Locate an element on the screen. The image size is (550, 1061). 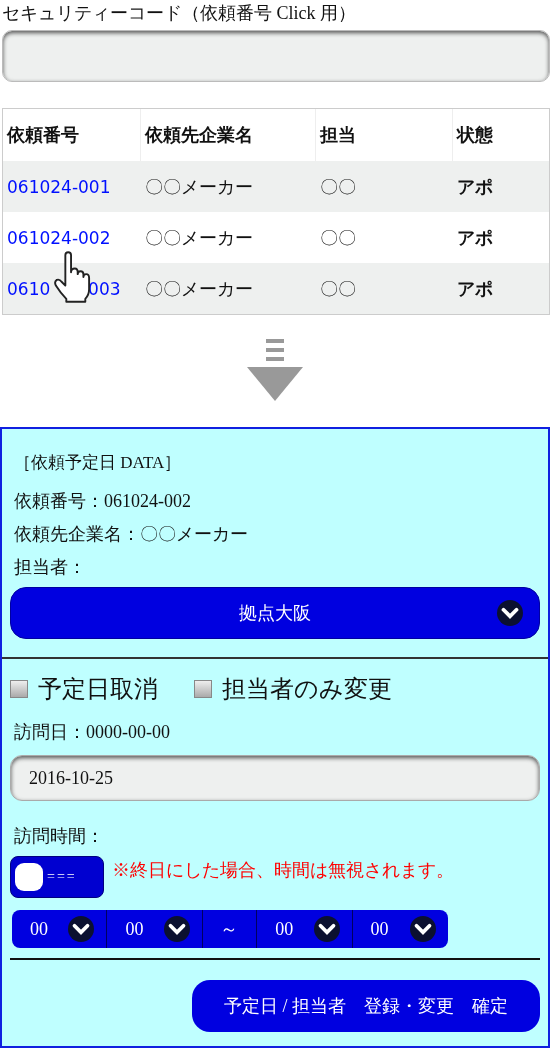
warning-note: ※終日にした場合、時間は無視されます。 is located at coordinates (283, 870).